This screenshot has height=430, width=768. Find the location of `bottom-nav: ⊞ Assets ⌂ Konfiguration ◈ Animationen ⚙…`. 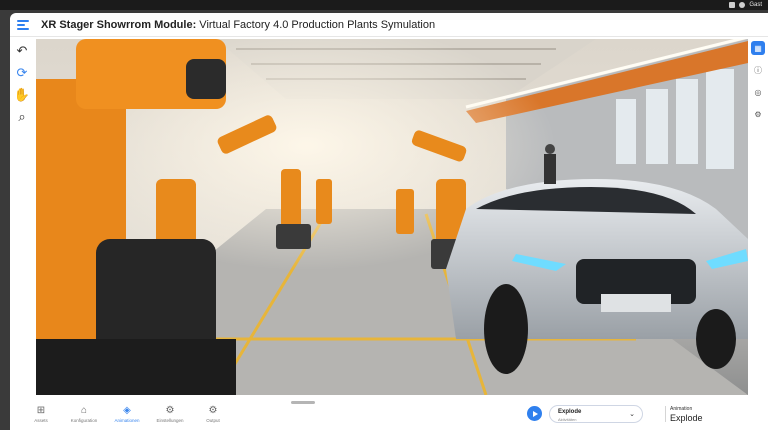

bottom-nav: ⊞ Assets ⌂ Konfiguration ◈ Animationen ⚙… is located at coordinates (127, 414).